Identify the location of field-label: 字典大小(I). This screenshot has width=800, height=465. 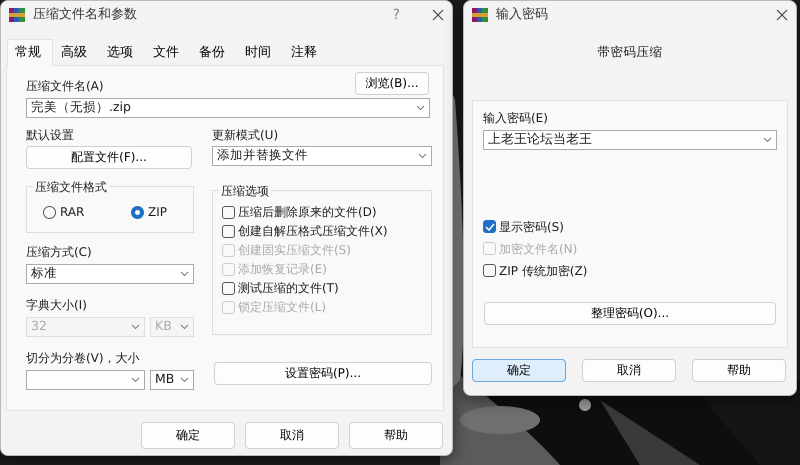
(57, 305).